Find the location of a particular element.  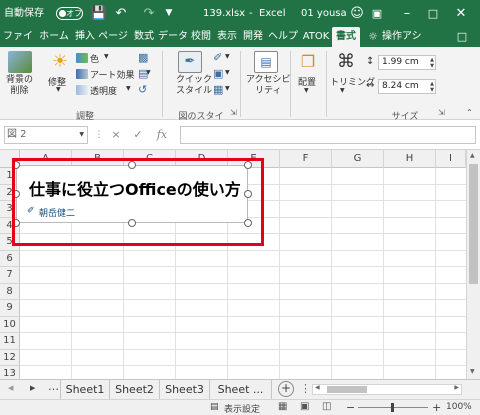

tab-developer: 開発 is located at coordinates (253, 37).